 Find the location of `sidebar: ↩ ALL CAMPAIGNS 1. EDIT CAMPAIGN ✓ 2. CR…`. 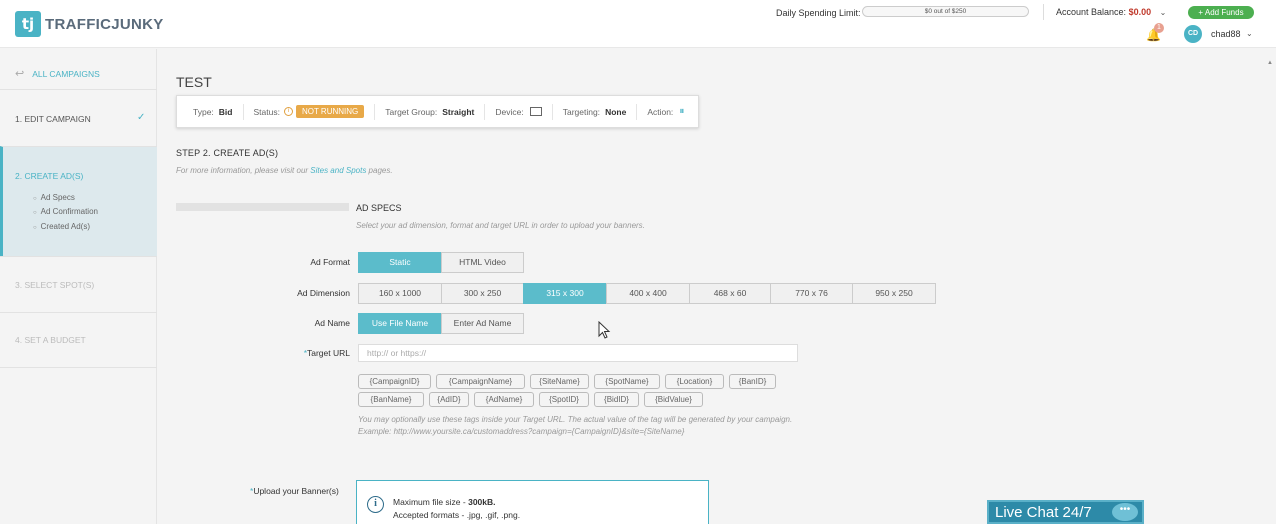

sidebar: ↩ ALL CAMPAIGNS 1. EDIT CAMPAIGN ✓ 2. CR… is located at coordinates (78, 286).